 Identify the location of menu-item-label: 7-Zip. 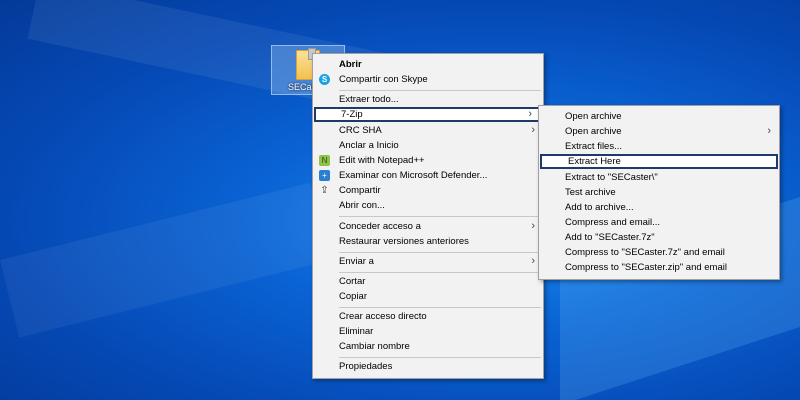
(352, 114).